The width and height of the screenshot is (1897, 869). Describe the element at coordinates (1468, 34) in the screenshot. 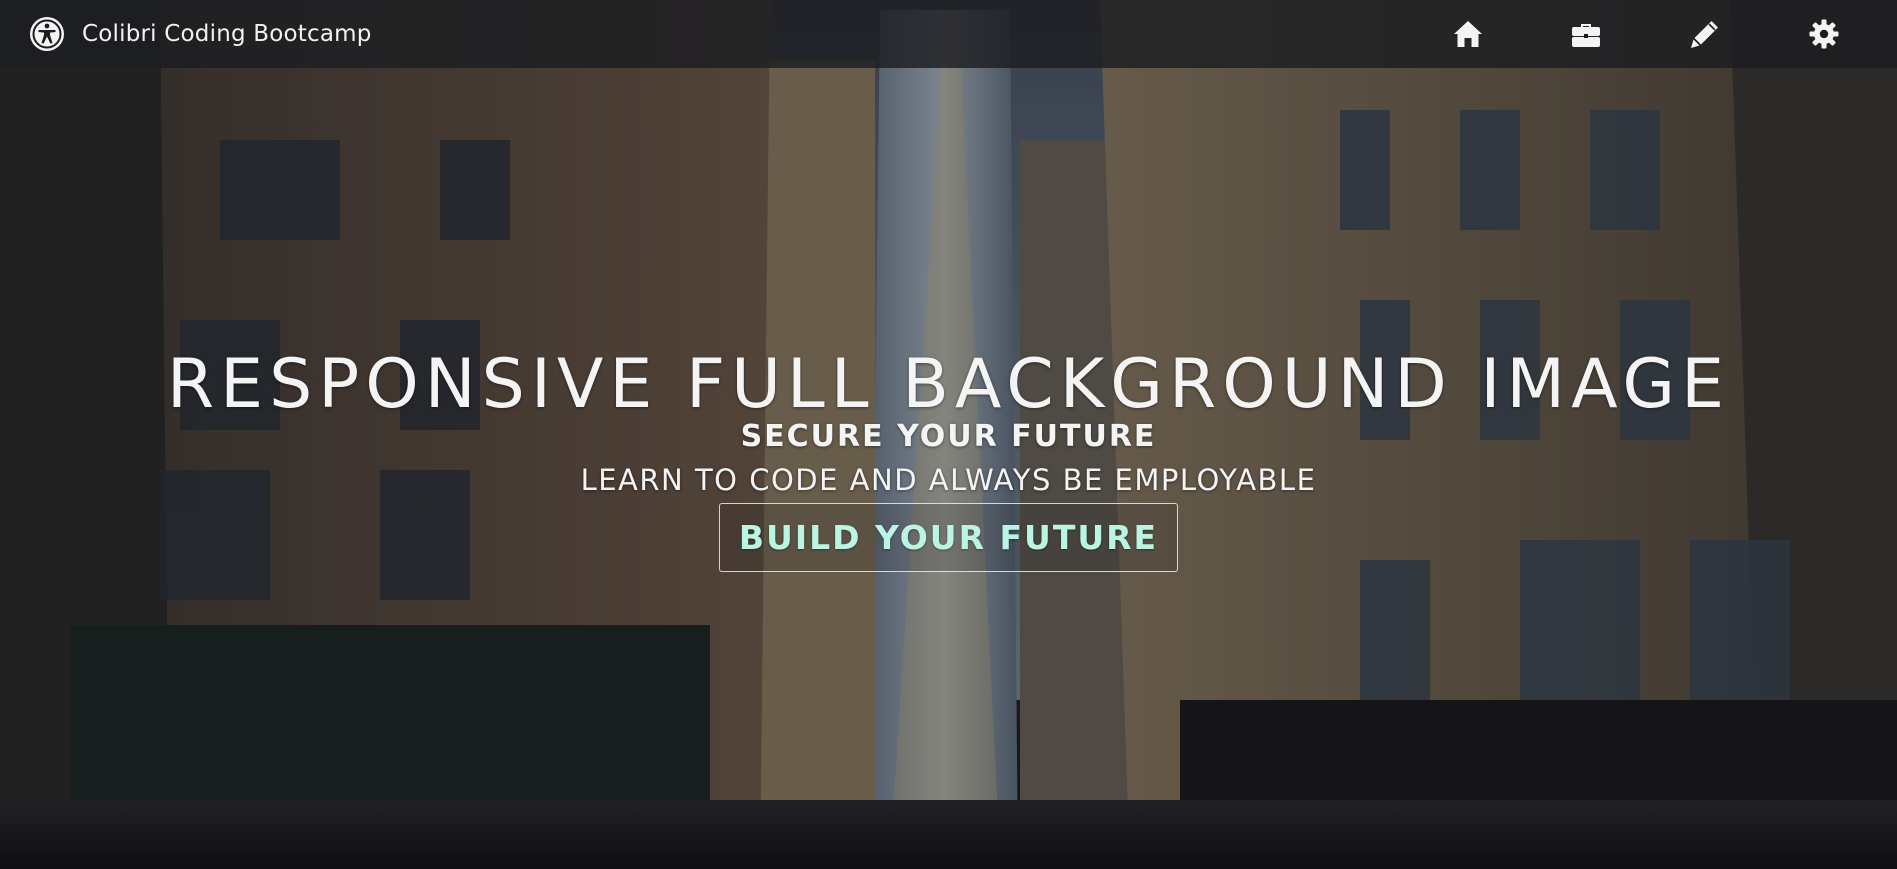

I see `home-icon` at that location.